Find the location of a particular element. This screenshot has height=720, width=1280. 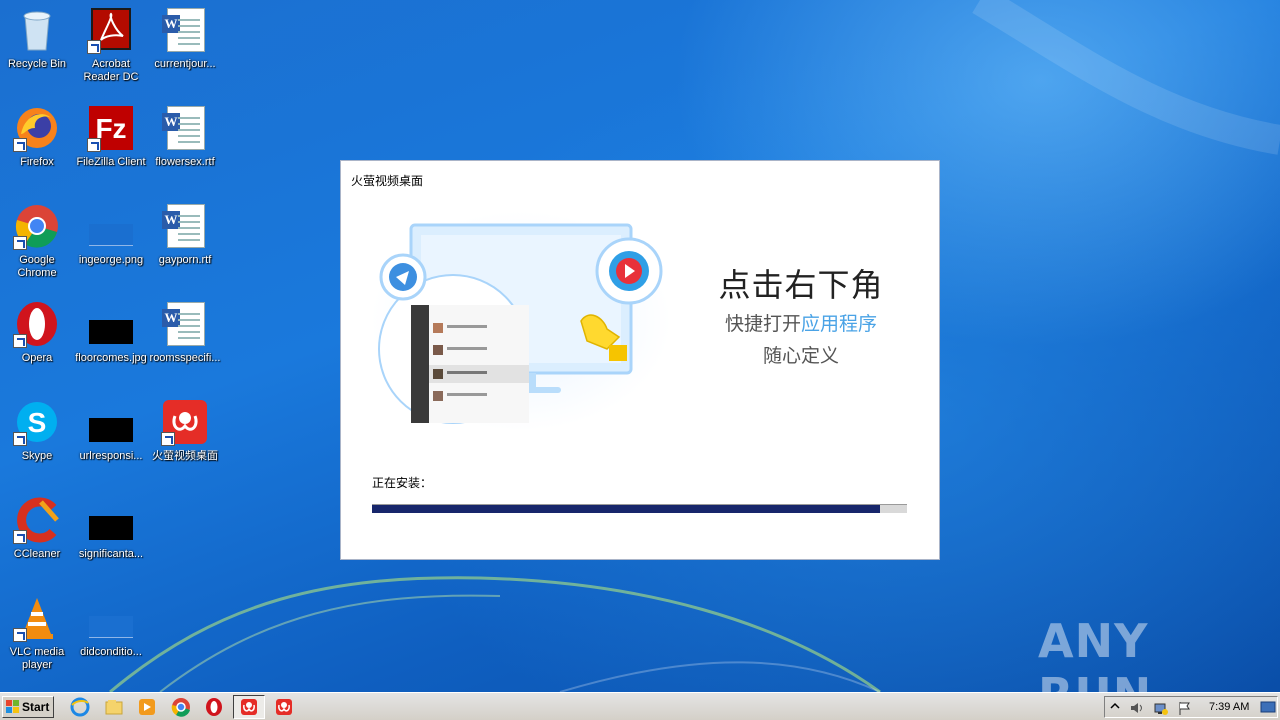

desktop-icon-label: Opera is located at coordinates (37, 358).